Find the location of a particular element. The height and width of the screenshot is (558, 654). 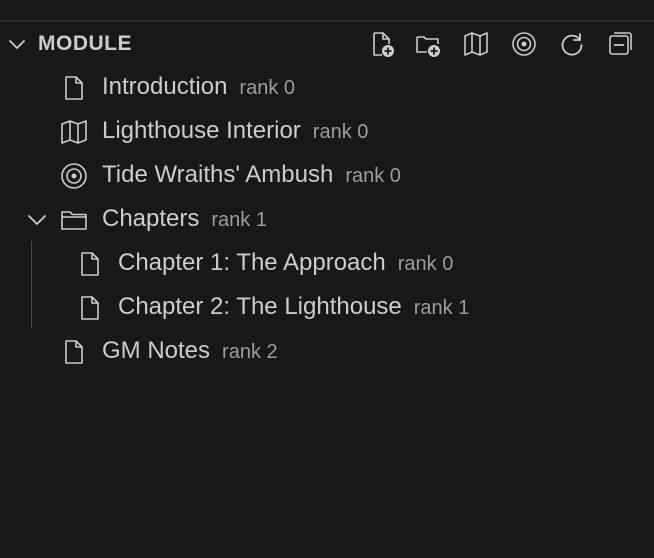

refresh-icon is located at coordinates (572, 44).